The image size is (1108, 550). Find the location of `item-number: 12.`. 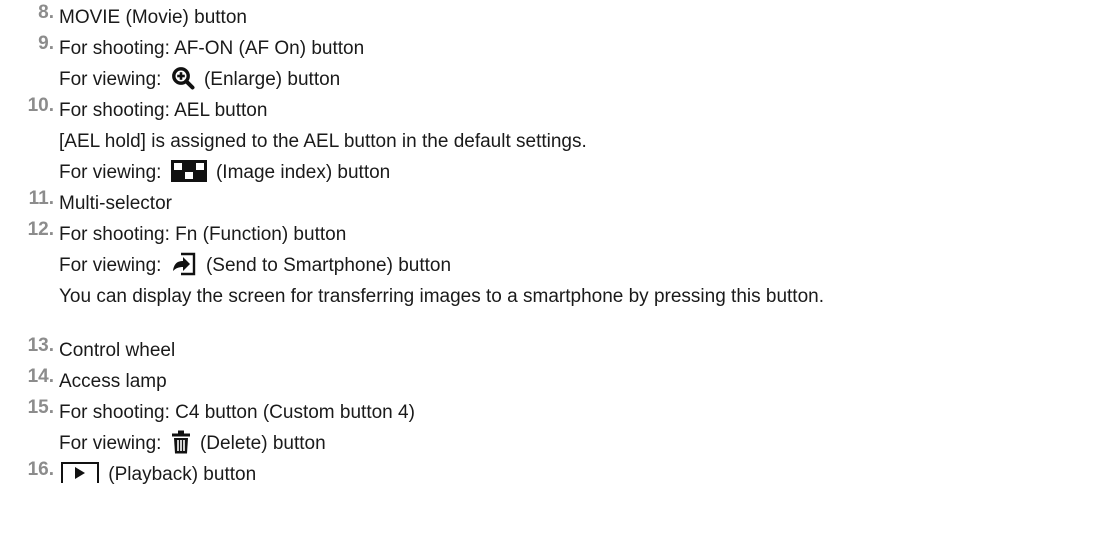

item-number: 12. is located at coordinates (40, 229).